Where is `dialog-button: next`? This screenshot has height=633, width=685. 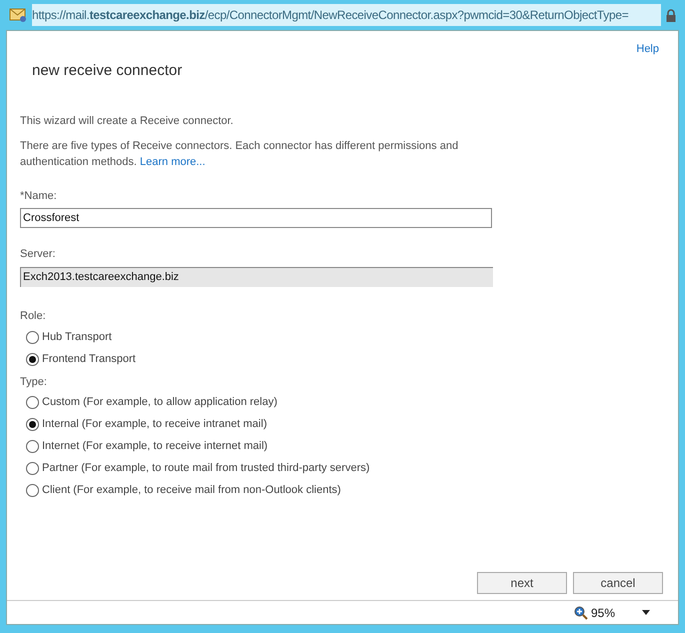
dialog-button: next is located at coordinates (522, 583).